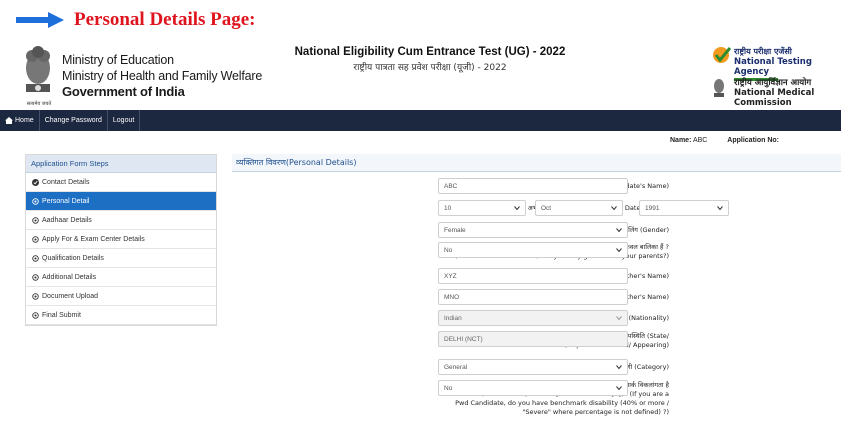 Image resolution: width=841 pixels, height=448 pixels. Describe the element at coordinates (463, 339) in the screenshot. I see `state-value: DELHI (NCT)` at that location.